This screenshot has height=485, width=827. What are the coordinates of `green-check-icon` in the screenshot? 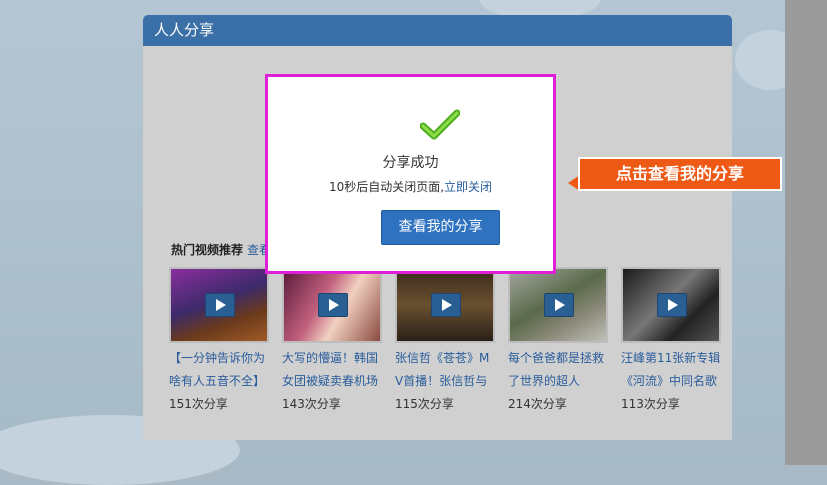 It's located at (440, 124).